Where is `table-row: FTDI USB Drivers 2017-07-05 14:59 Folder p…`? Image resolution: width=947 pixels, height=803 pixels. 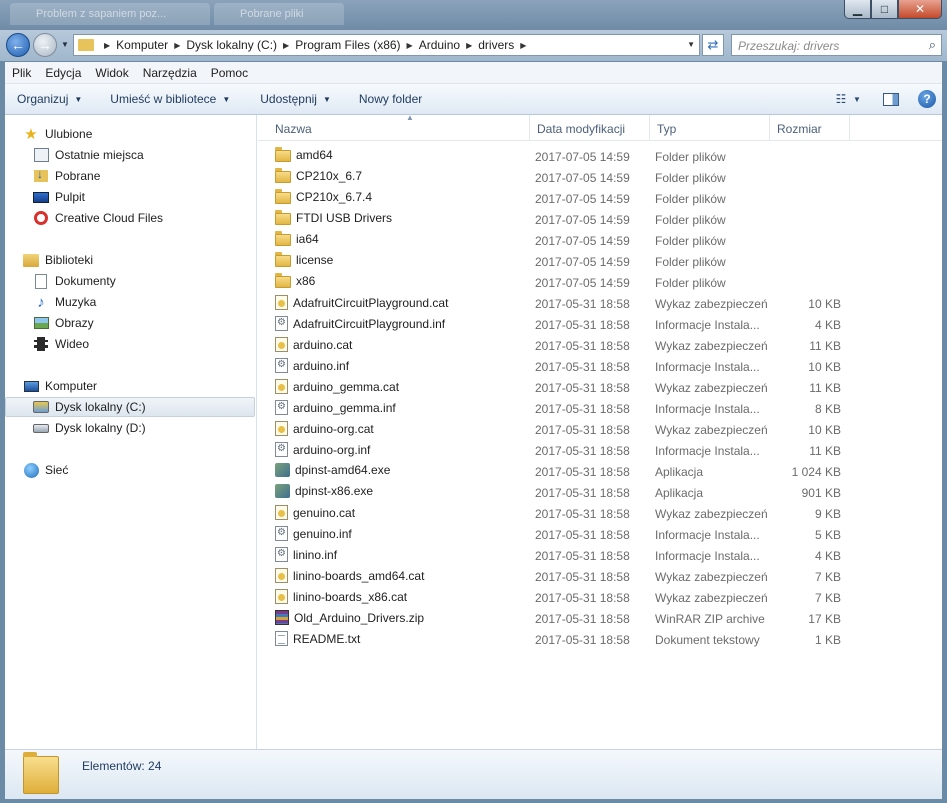
table-row: FTDI USB Drivers 2017-07-05 14:59 Folder p… is located at coordinates (558, 219).